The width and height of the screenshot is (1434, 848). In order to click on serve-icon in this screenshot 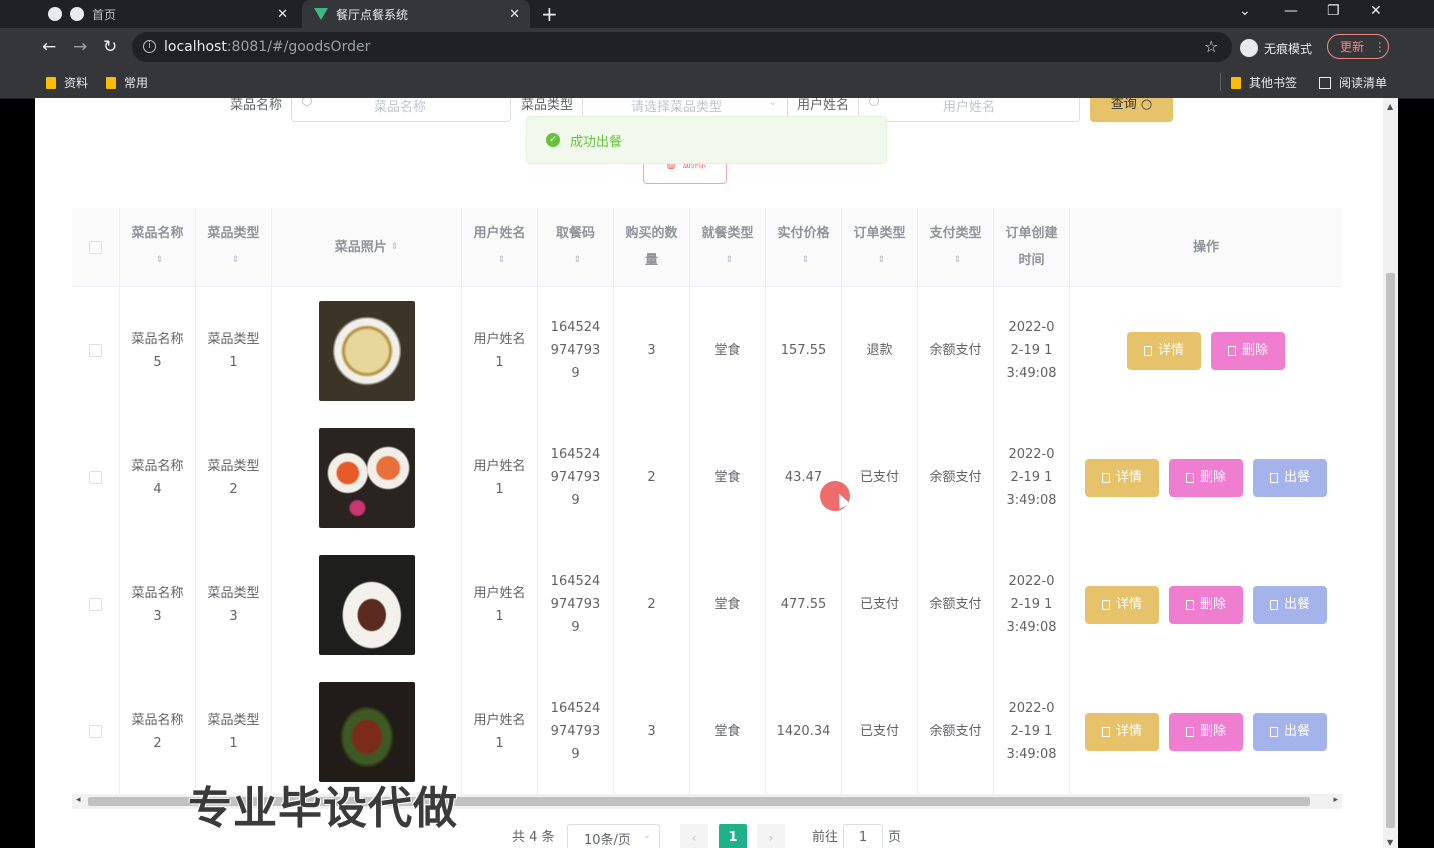, I will do `click(1273, 477)`.